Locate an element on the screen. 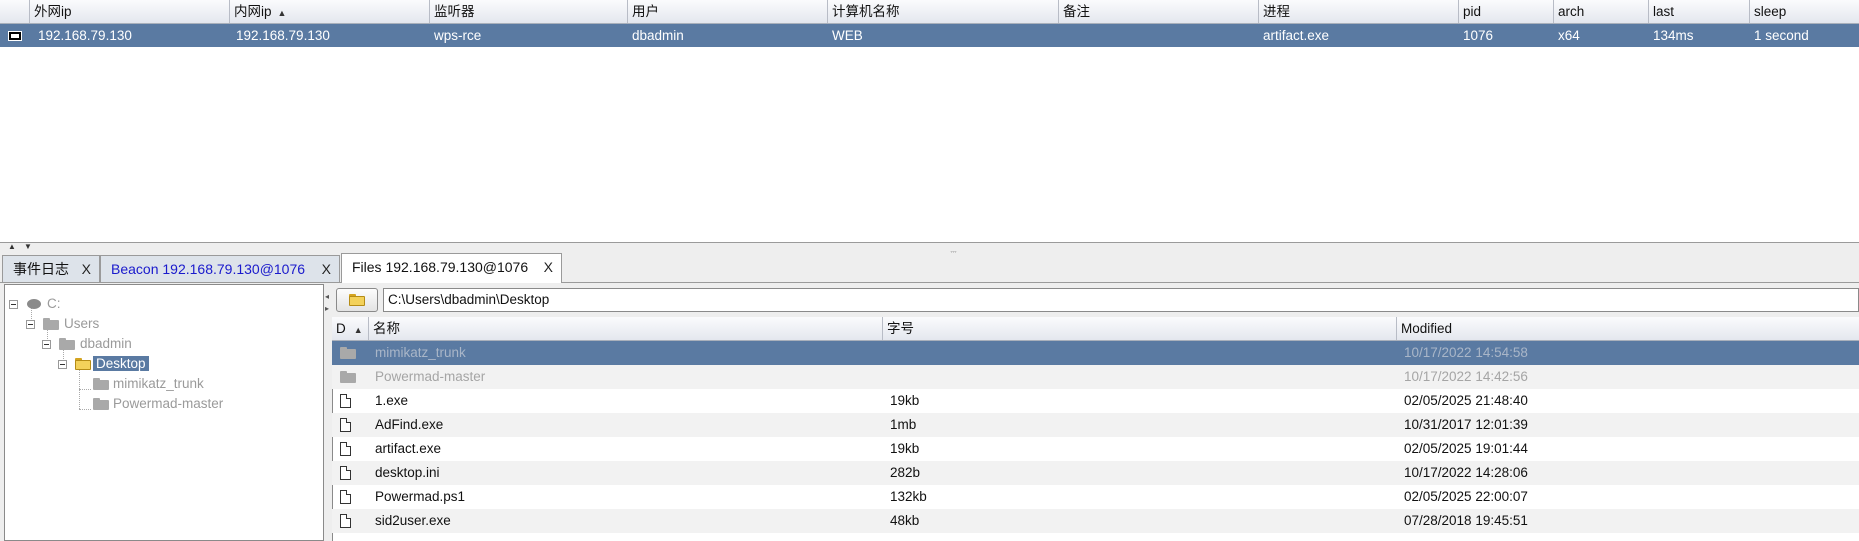 This screenshot has width=1859, height=541. file-row: mimikatz_trunk 10/17/2022 14:54:58 is located at coordinates (1095, 353).